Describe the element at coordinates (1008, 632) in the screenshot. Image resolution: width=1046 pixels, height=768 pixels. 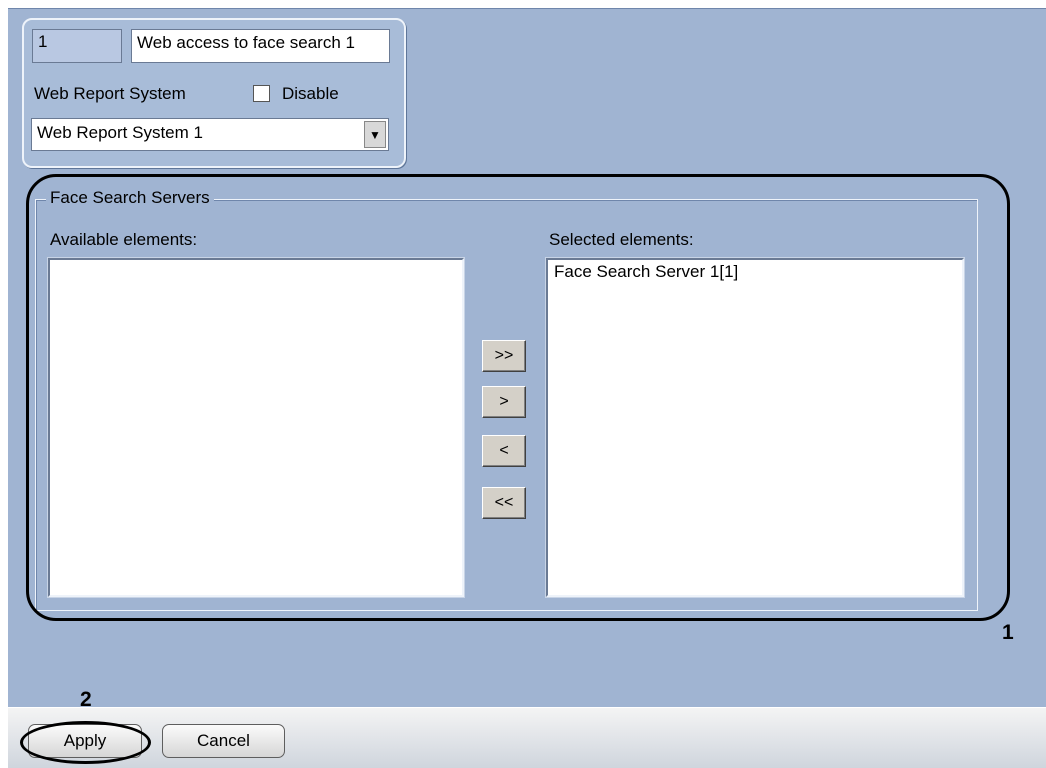
I see `callout-1-number: 1` at that location.